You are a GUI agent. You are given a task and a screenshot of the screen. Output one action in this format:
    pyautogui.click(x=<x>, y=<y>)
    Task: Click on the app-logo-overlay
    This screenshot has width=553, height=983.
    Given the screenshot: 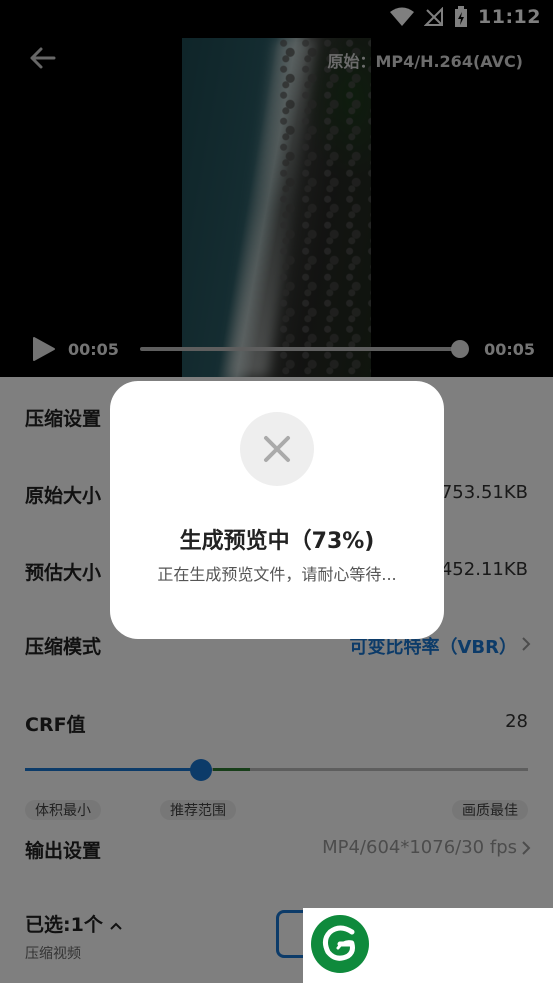 What is the action you would take?
    pyautogui.click(x=428, y=945)
    